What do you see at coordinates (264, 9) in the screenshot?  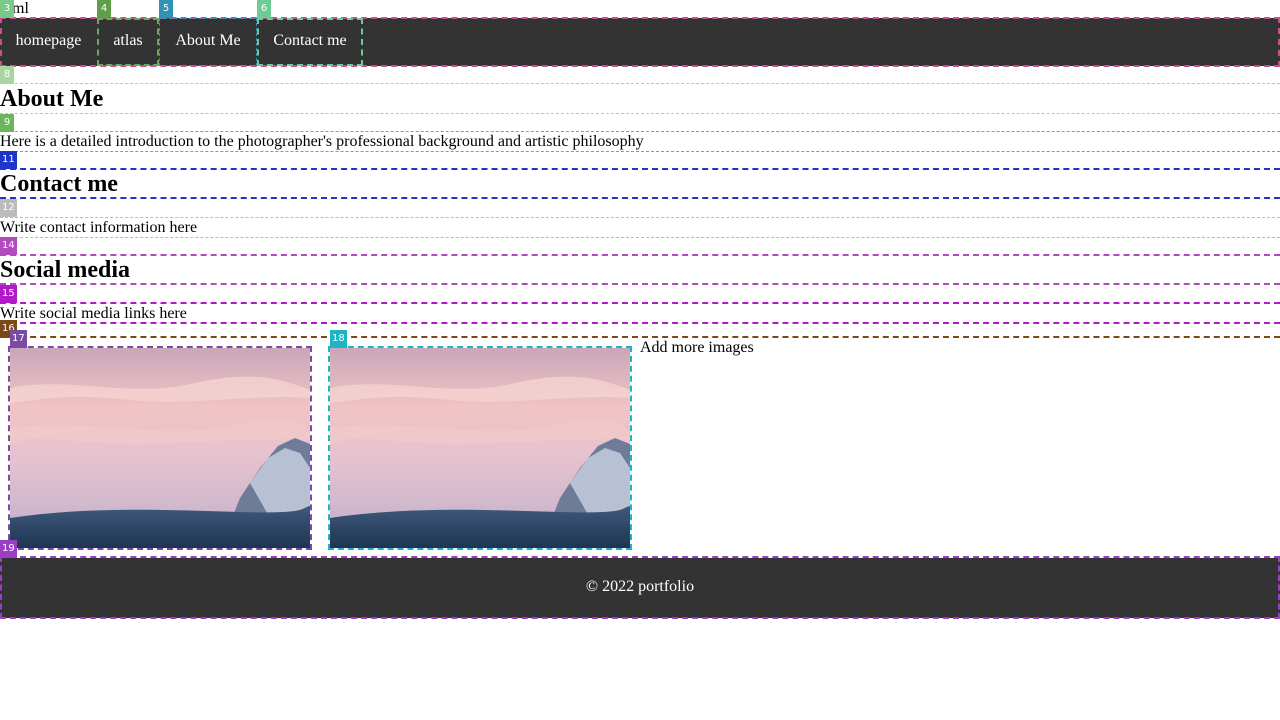 I see `marker-label: 6` at bounding box center [264, 9].